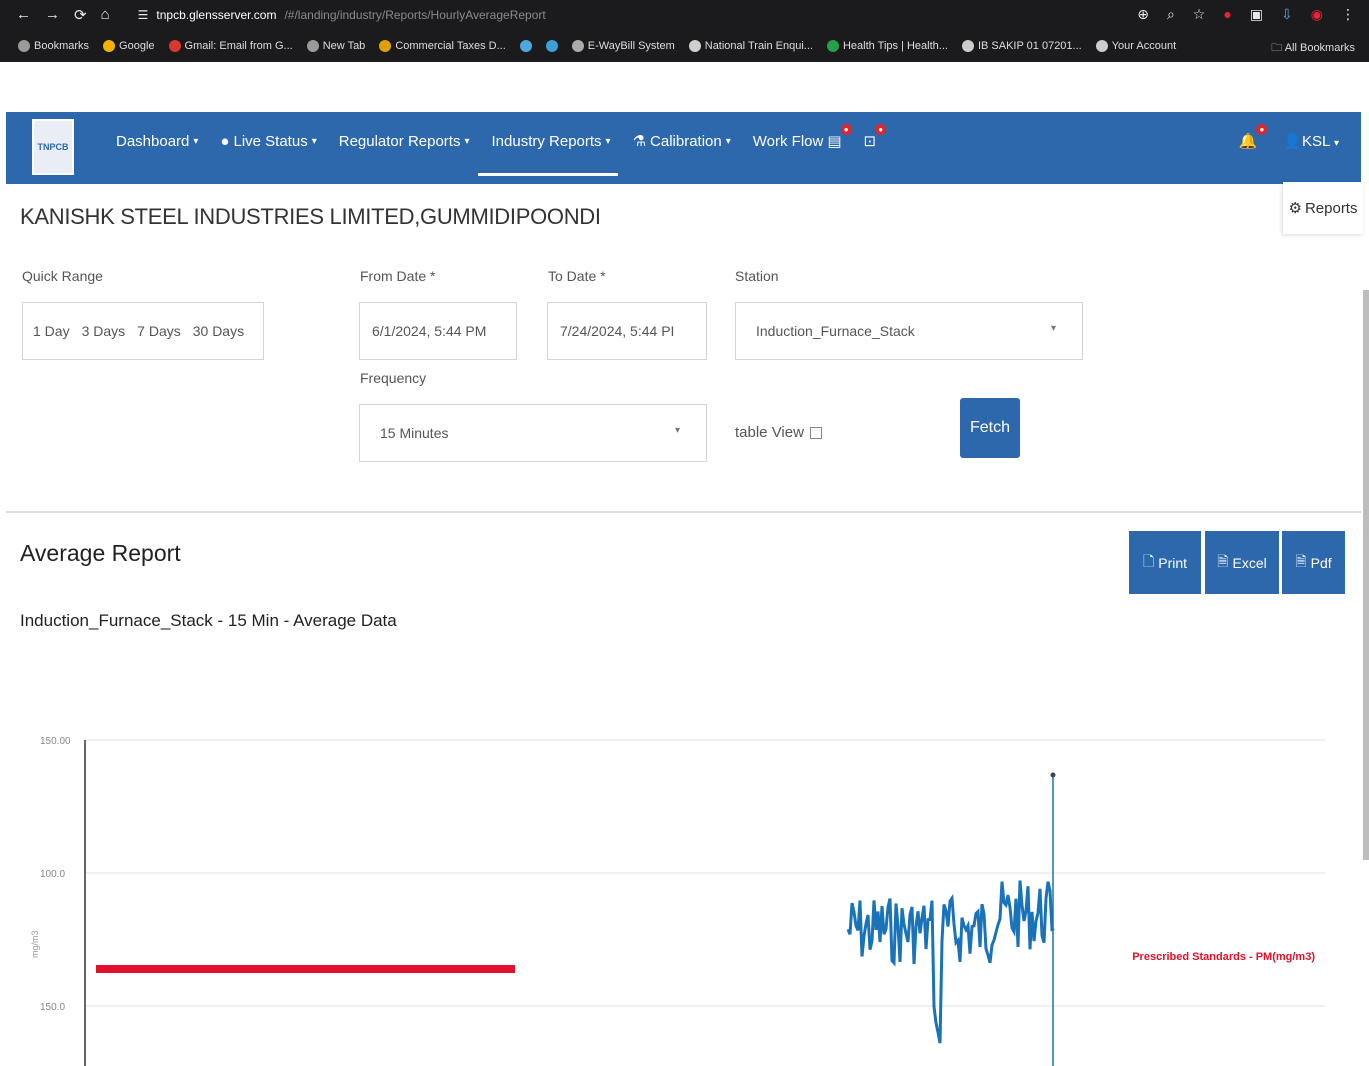  What do you see at coordinates (1366, 575) in the screenshot?
I see `page-scrollbar` at bounding box center [1366, 575].